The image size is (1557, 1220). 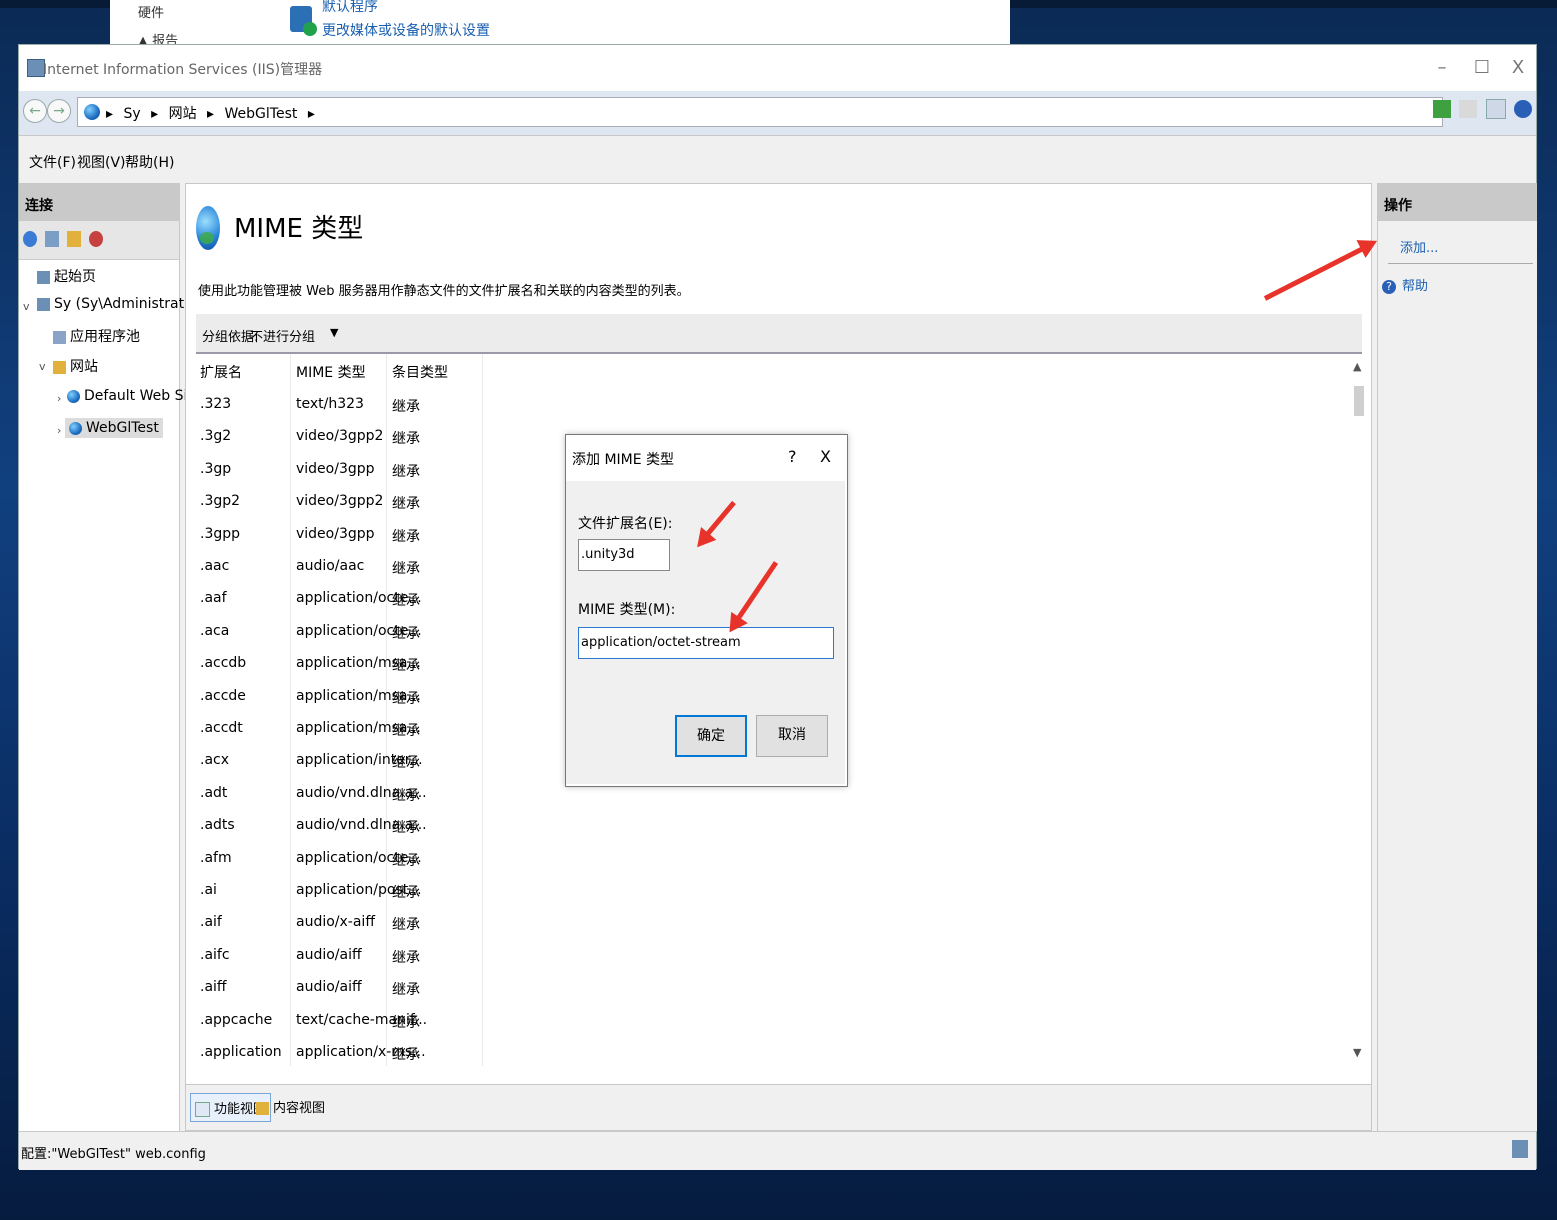 I want to click on help-icon, so click(x=1523, y=109).